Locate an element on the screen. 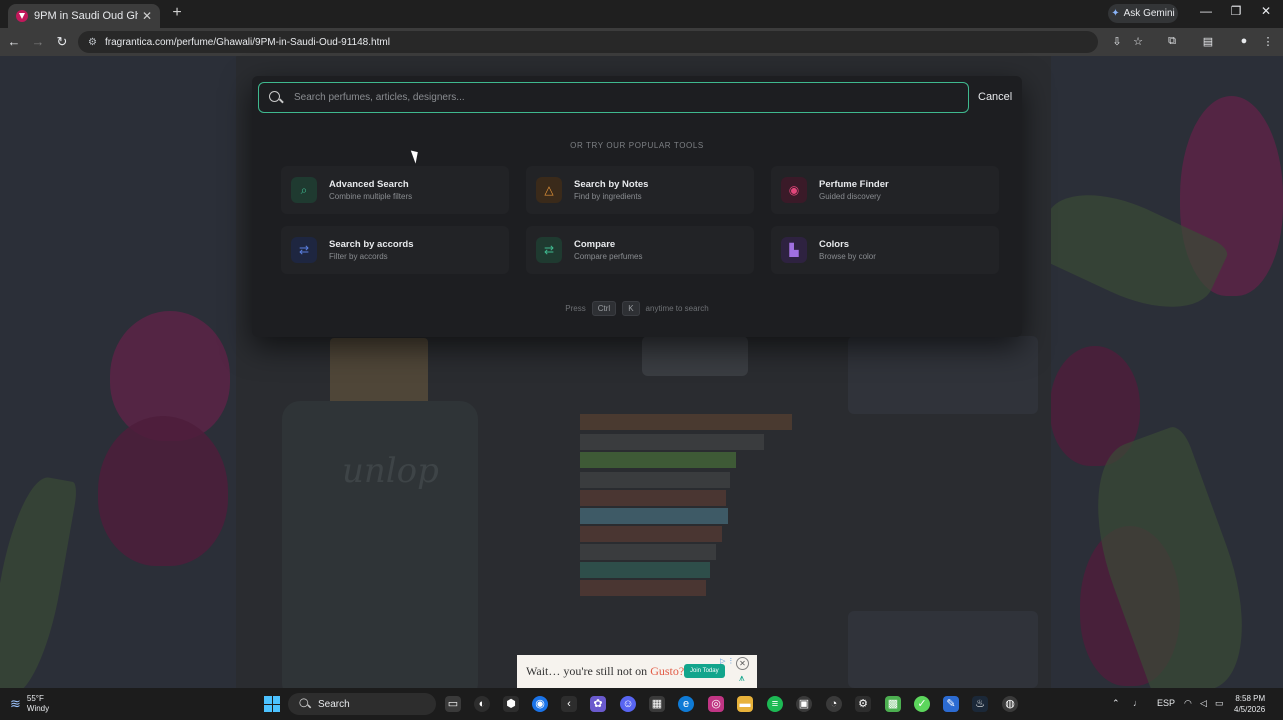 The height and width of the screenshot is (720, 1283). tab-close-icon: ✕ is located at coordinates (147, 16).